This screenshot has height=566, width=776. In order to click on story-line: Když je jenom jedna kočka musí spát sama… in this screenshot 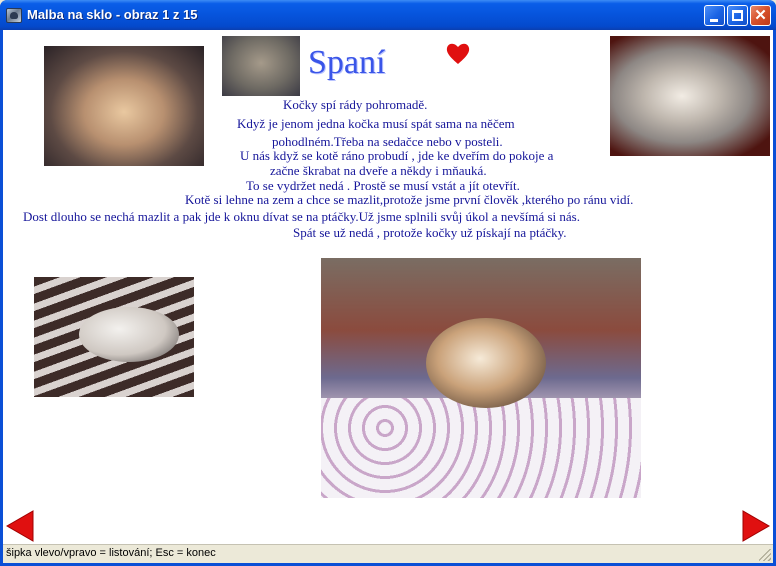, I will do `click(376, 123)`.